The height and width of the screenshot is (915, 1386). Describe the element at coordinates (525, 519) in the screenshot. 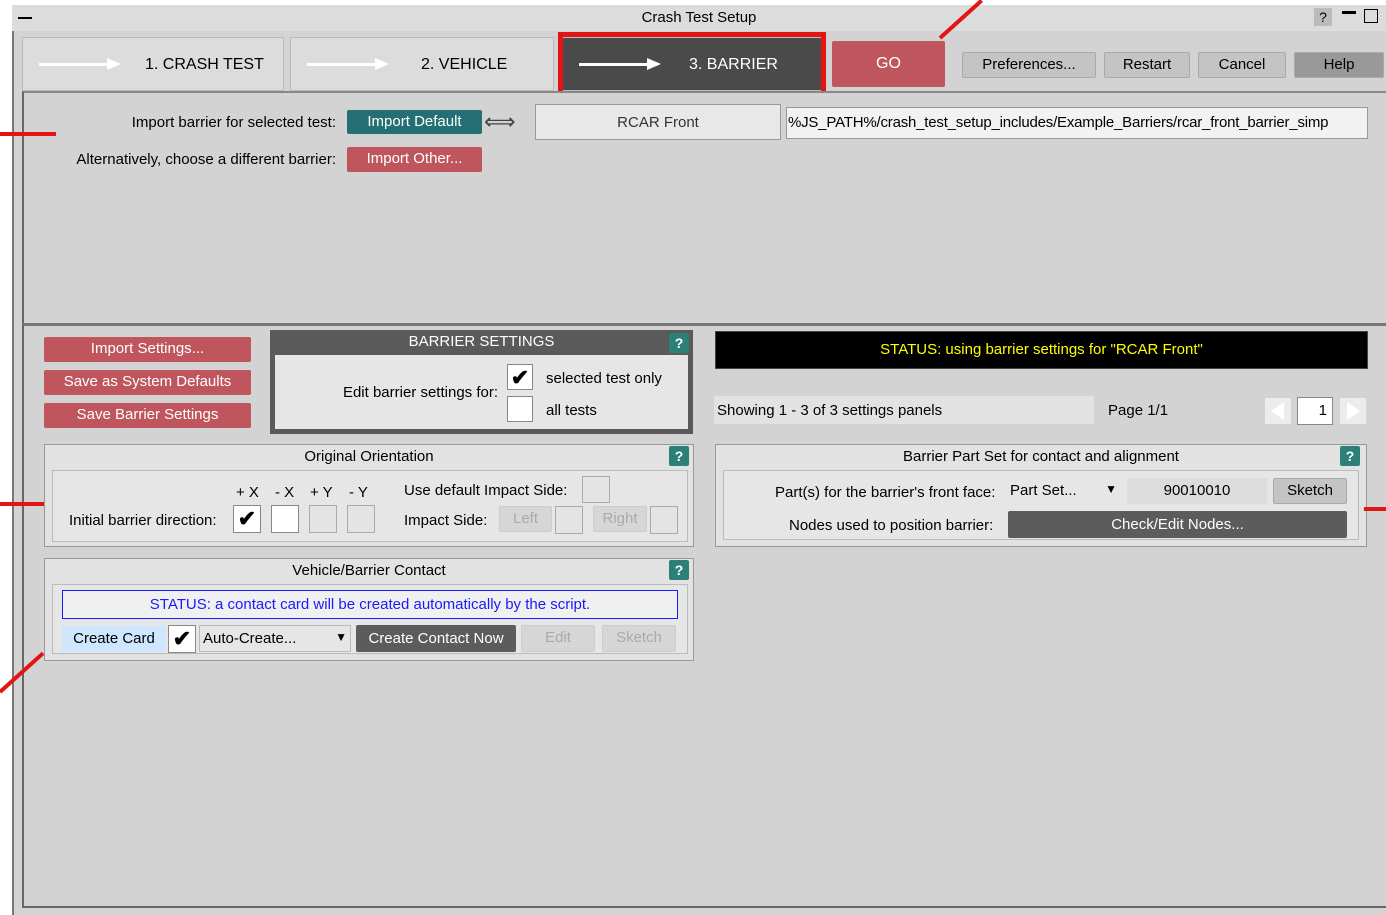

I see `left-button: Left` at that location.